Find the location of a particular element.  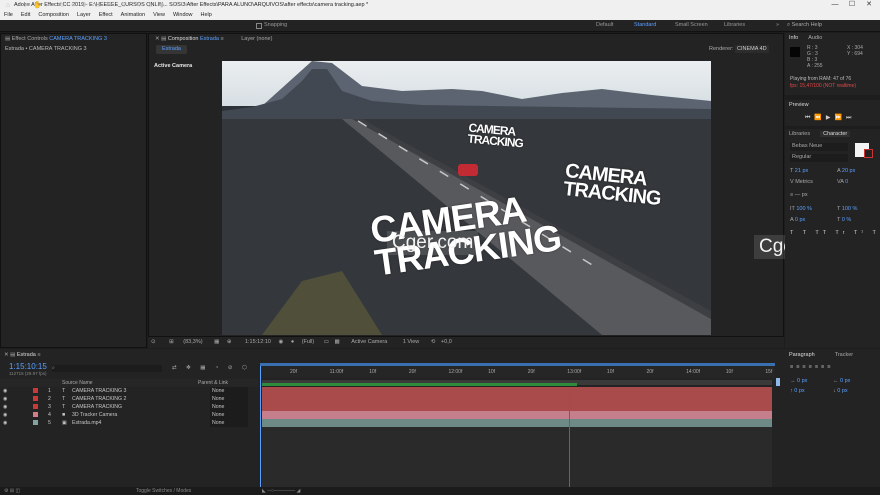

toggle-switches-modes: Toggle Switches / Modes is located at coordinates (163, 491).